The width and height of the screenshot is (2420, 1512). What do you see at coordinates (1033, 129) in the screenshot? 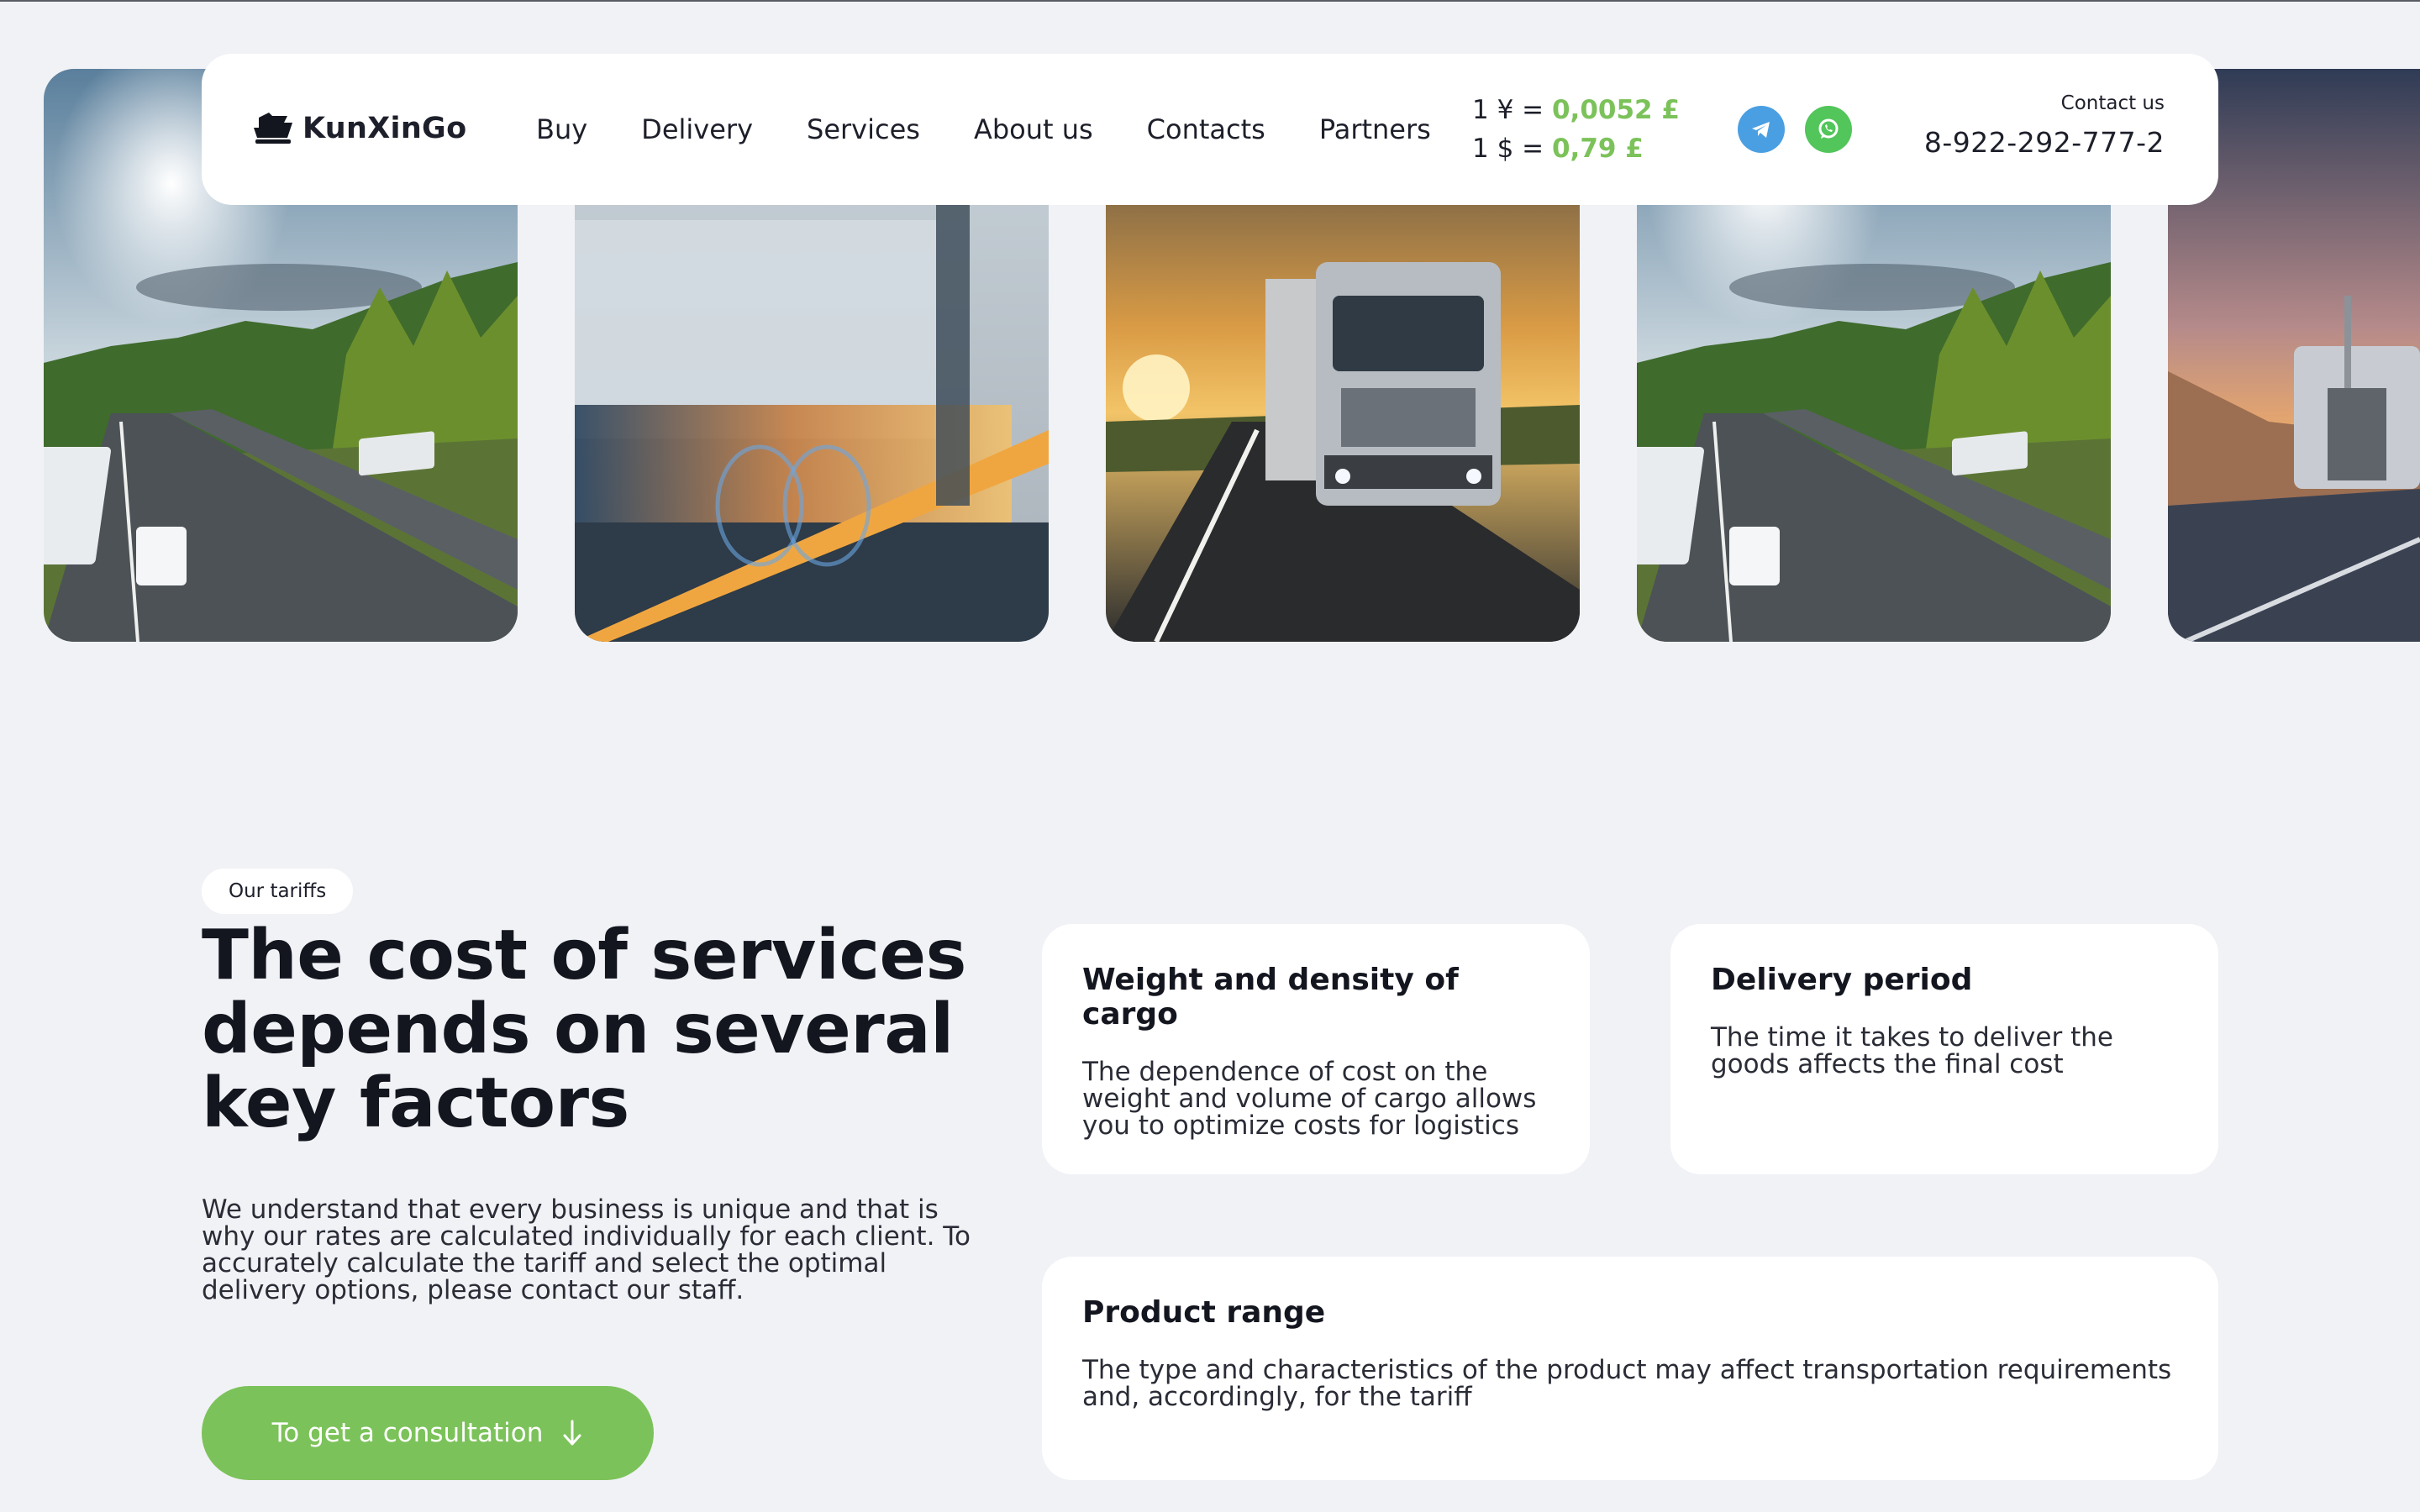
I see `nav-about-us: About us` at bounding box center [1033, 129].